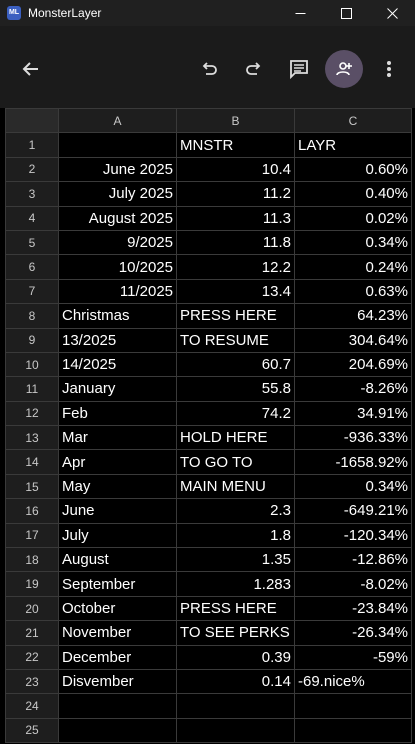 The height and width of the screenshot is (744, 415). Describe the element at coordinates (117, 584) in the screenshot. I see `cell-a: September` at that location.